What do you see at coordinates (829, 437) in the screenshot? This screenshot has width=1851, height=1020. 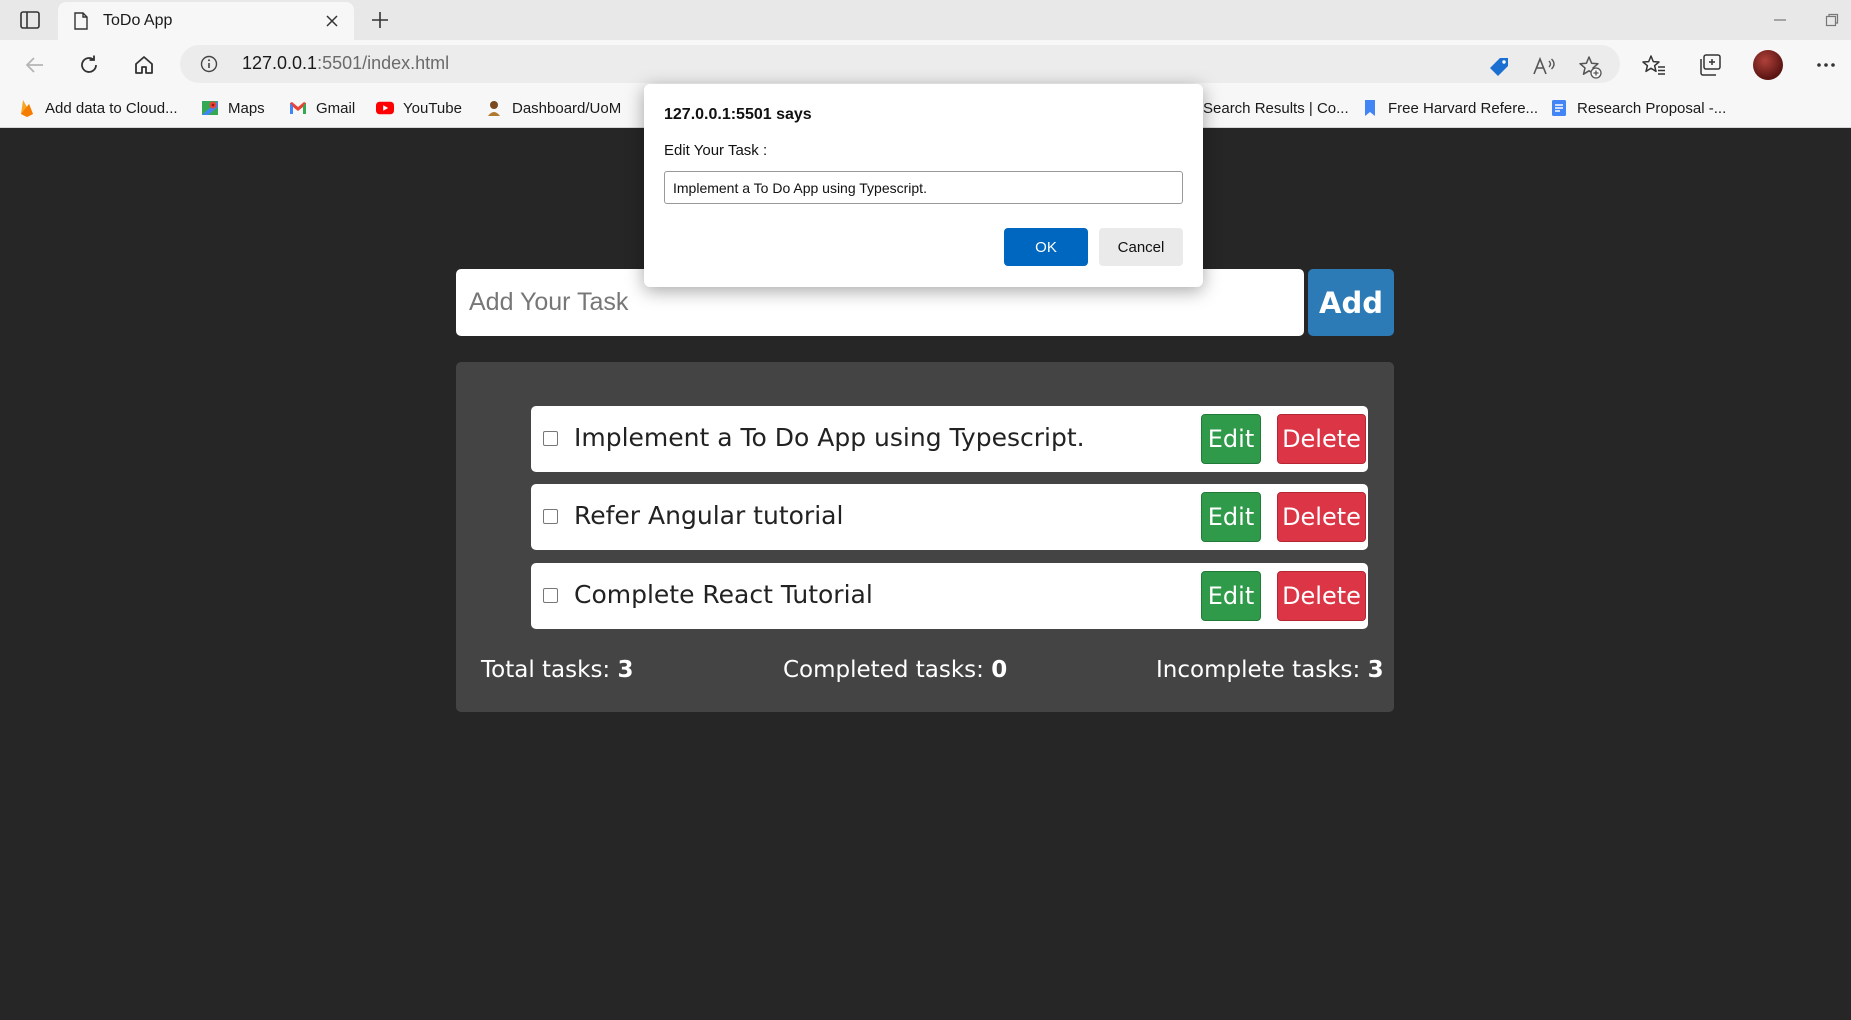 I see `task-text: Implement a To Do App using Typescript.` at bounding box center [829, 437].